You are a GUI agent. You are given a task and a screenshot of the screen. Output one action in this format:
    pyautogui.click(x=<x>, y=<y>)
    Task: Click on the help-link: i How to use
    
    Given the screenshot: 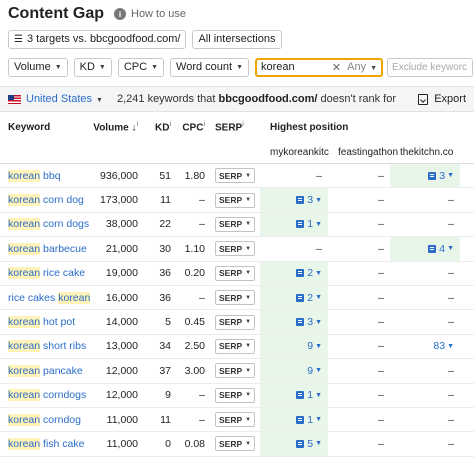 What is the action you would take?
    pyautogui.click(x=150, y=14)
    